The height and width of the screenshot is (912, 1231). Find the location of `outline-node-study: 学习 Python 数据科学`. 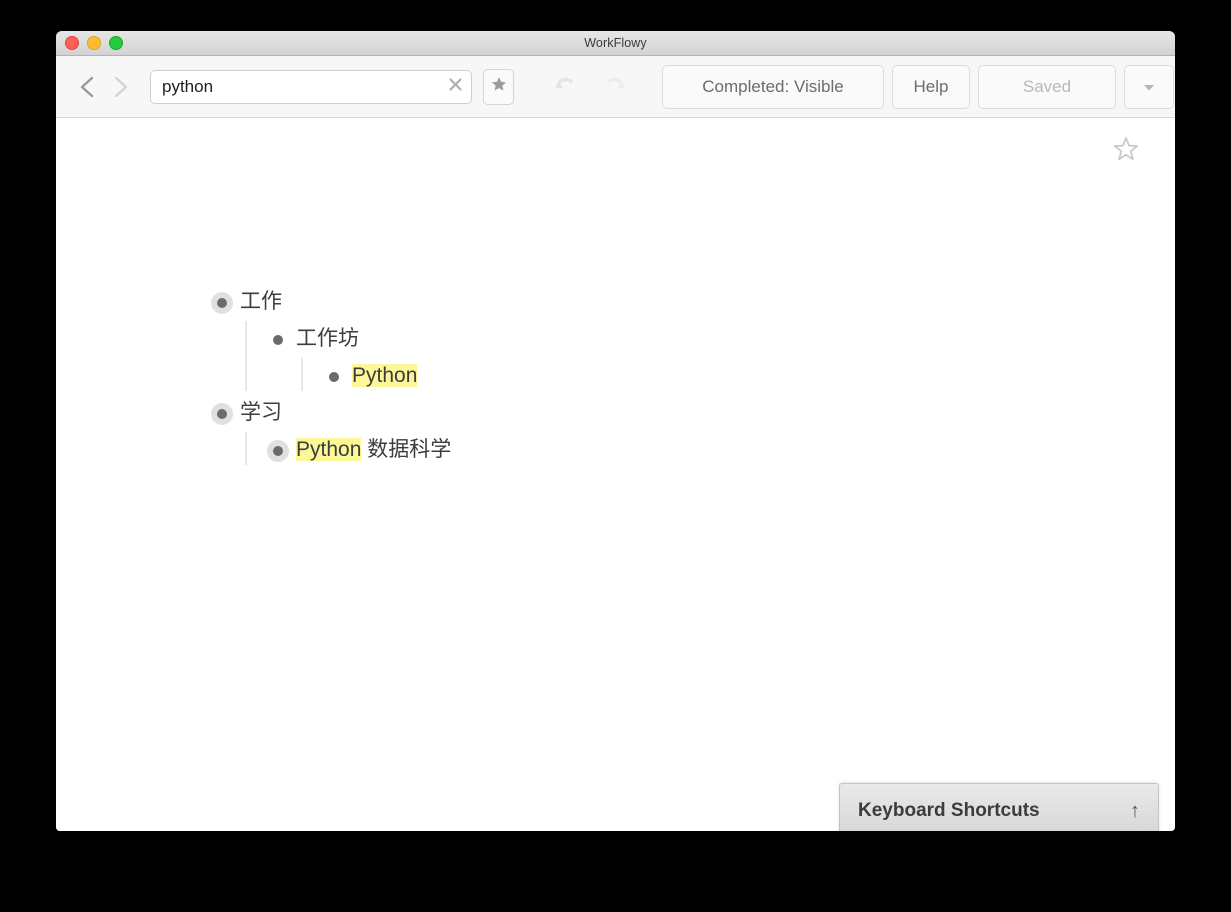

outline-node-study: 学习 Python 数据科学 is located at coordinates (616, 432).